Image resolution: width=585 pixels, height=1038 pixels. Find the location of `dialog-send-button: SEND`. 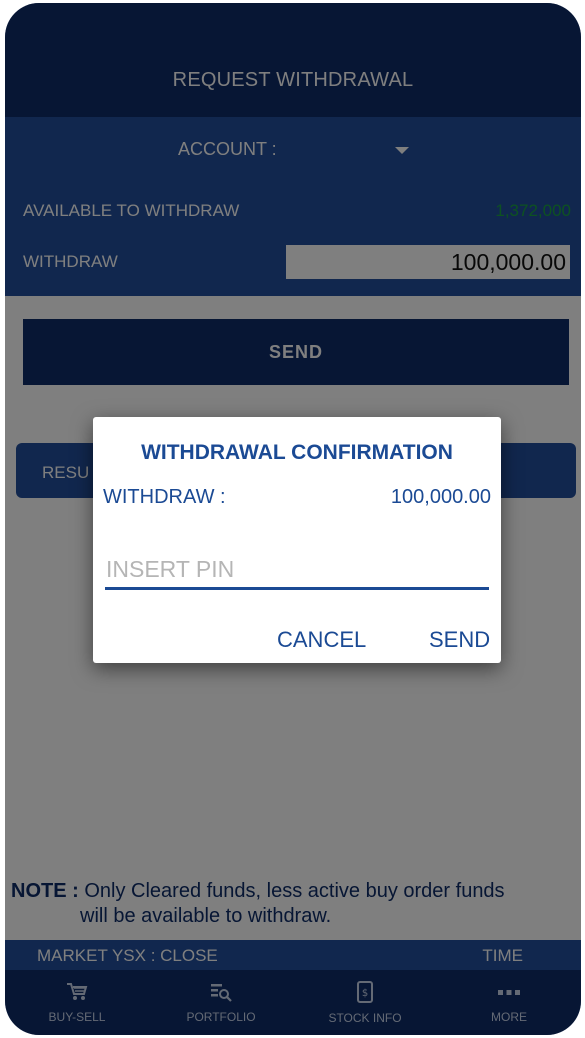

dialog-send-button: SEND is located at coordinates (459, 640).